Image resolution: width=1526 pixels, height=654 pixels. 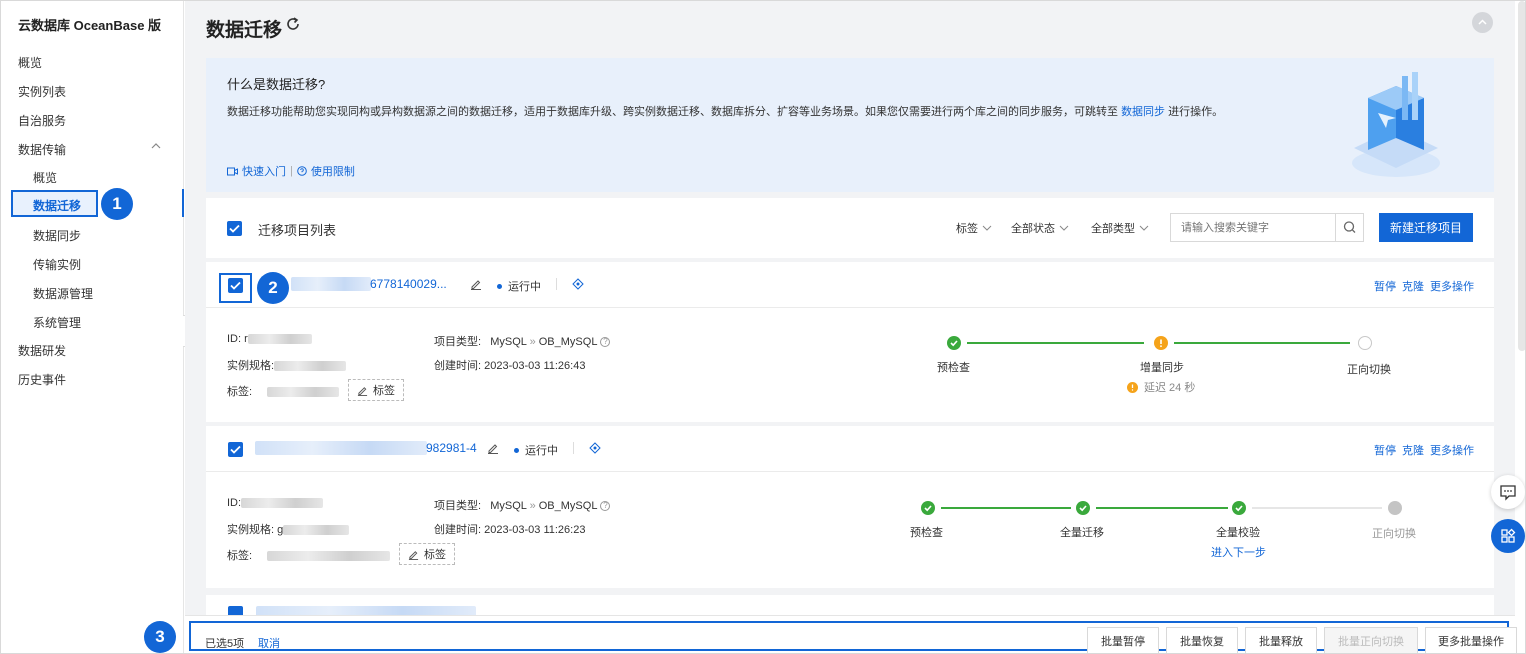 I want to click on sidebar-item-data-dev: 数据研发, so click(x=42, y=350).